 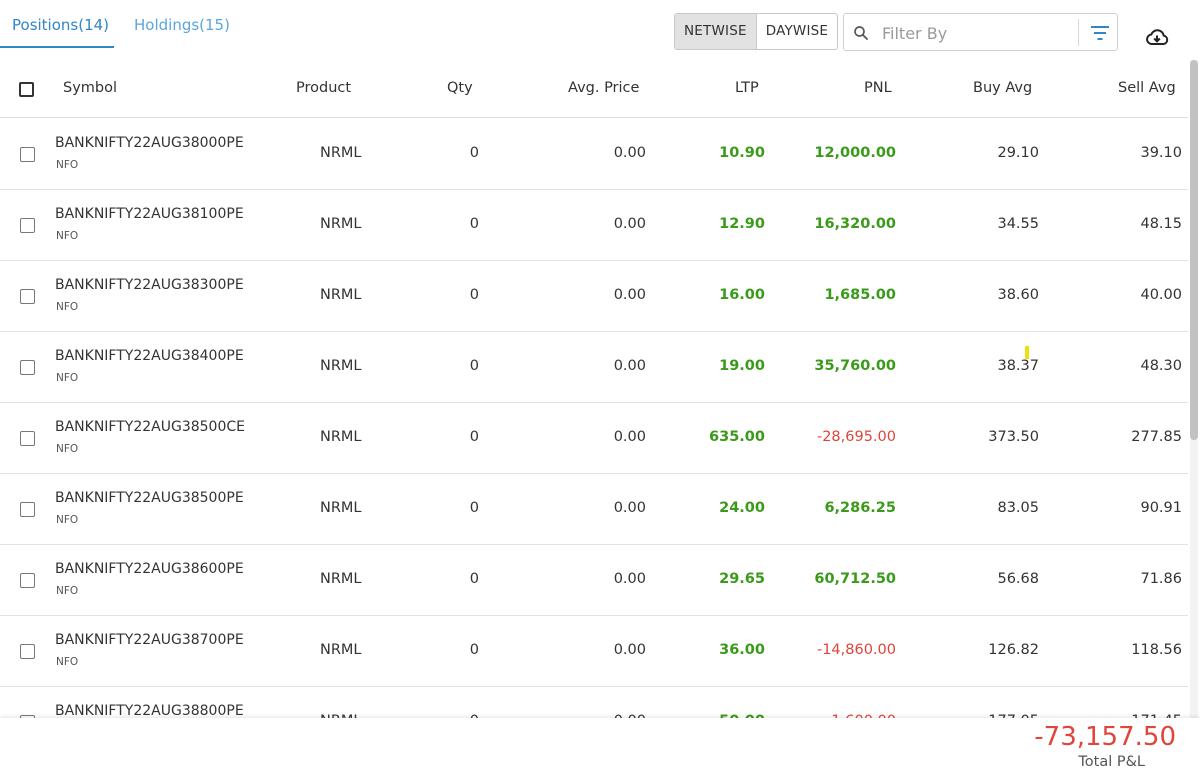 What do you see at coordinates (1161, 153) in the screenshot?
I see `cell-sell-avg: 39.10` at bounding box center [1161, 153].